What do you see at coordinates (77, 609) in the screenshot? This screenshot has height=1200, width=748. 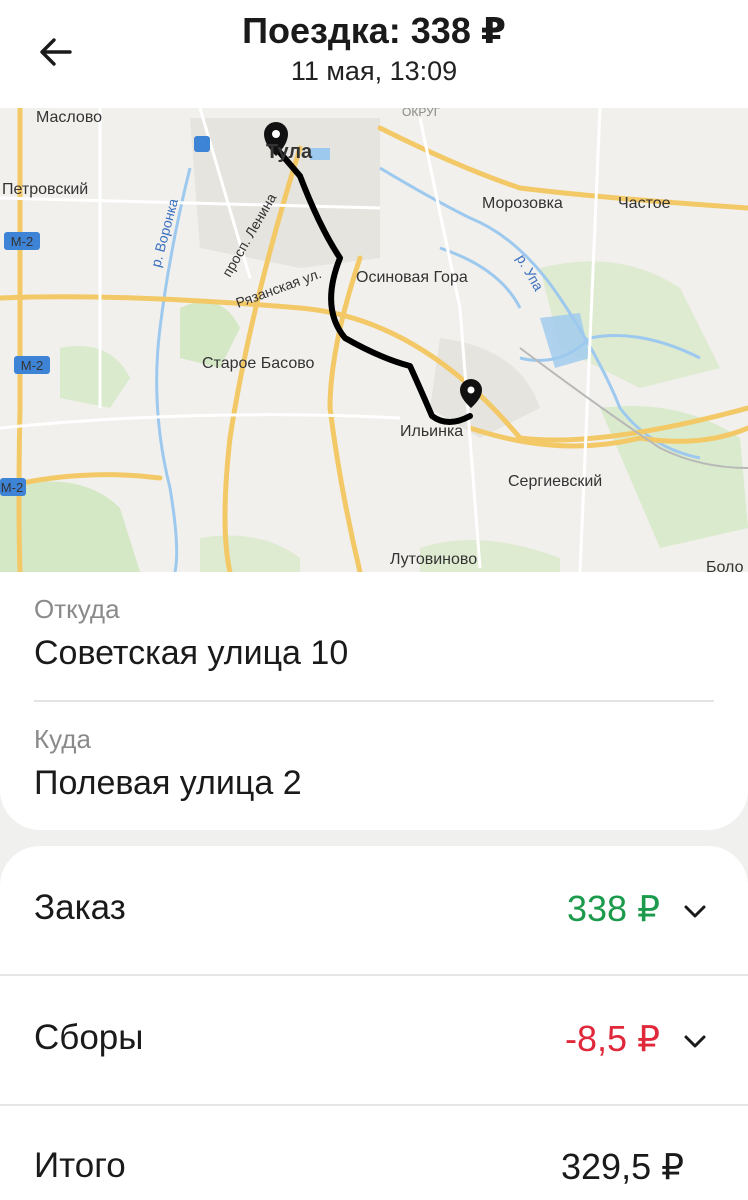 I see `from-label: Откуда` at bounding box center [77, 609].